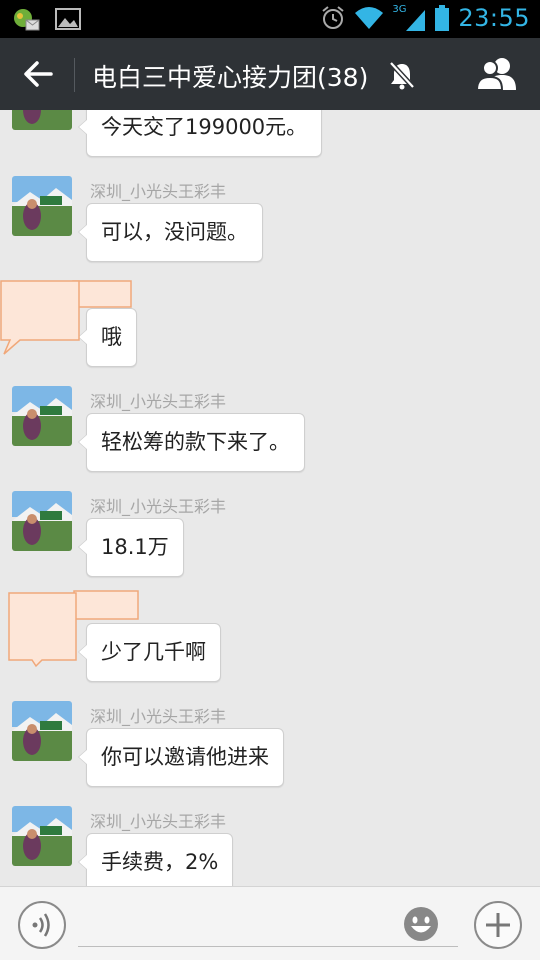  I want to click on app-notification-icon, so click(27, 20).